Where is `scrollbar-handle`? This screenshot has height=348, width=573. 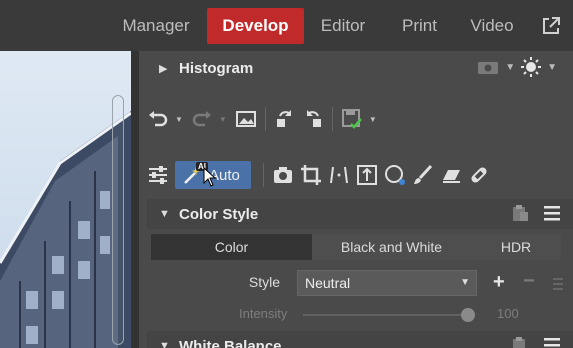
scrollbar-handle is located at coordinates (118, 220).